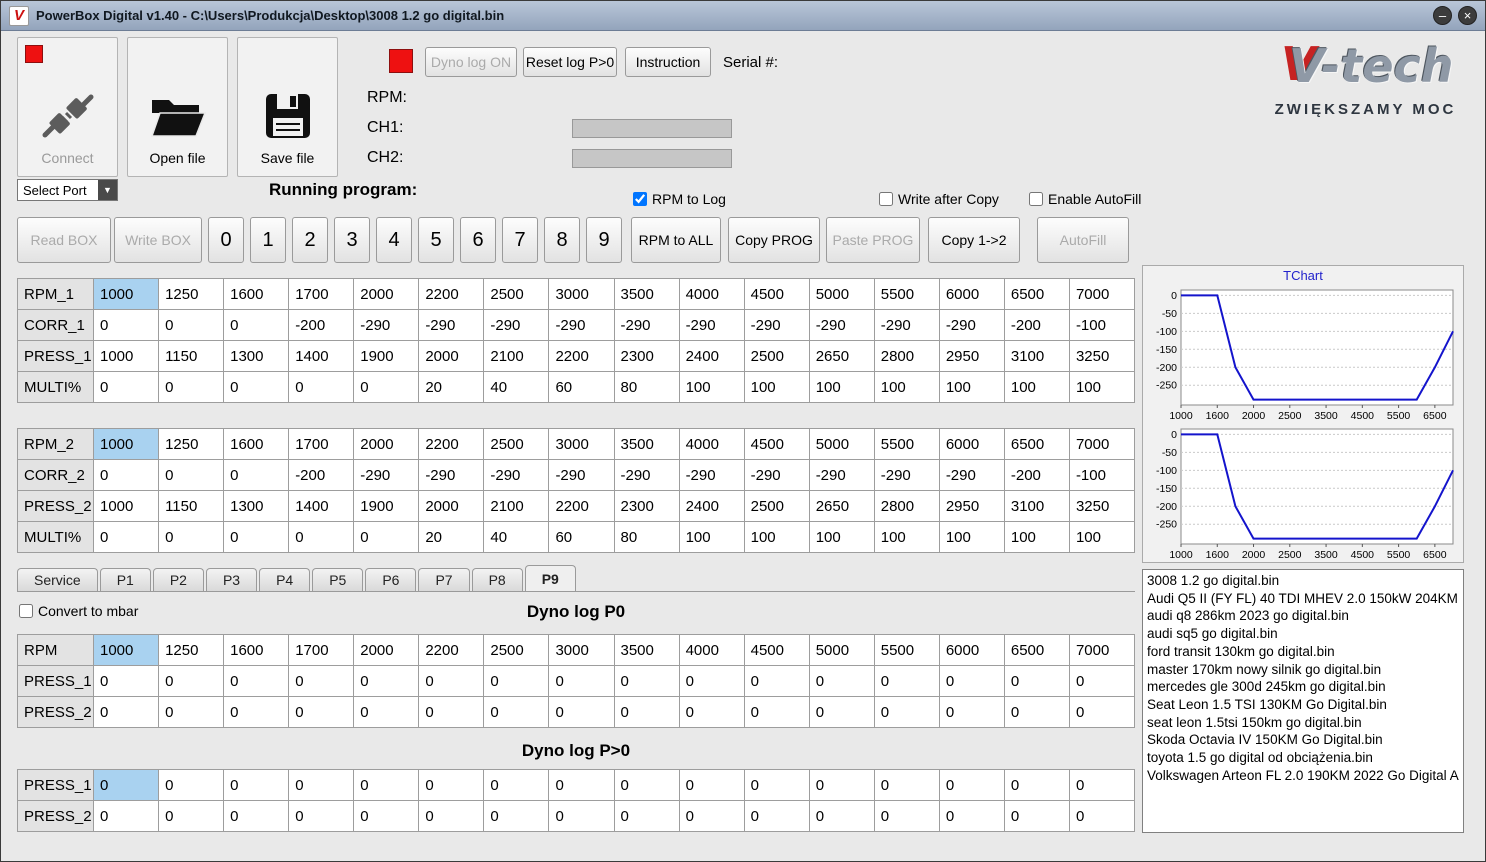 The image size is (1486, 862). What do you see at coordinates (550, 578) in the screenshot?
I see `tab-p9: P9` at bounding box center [550, 578].